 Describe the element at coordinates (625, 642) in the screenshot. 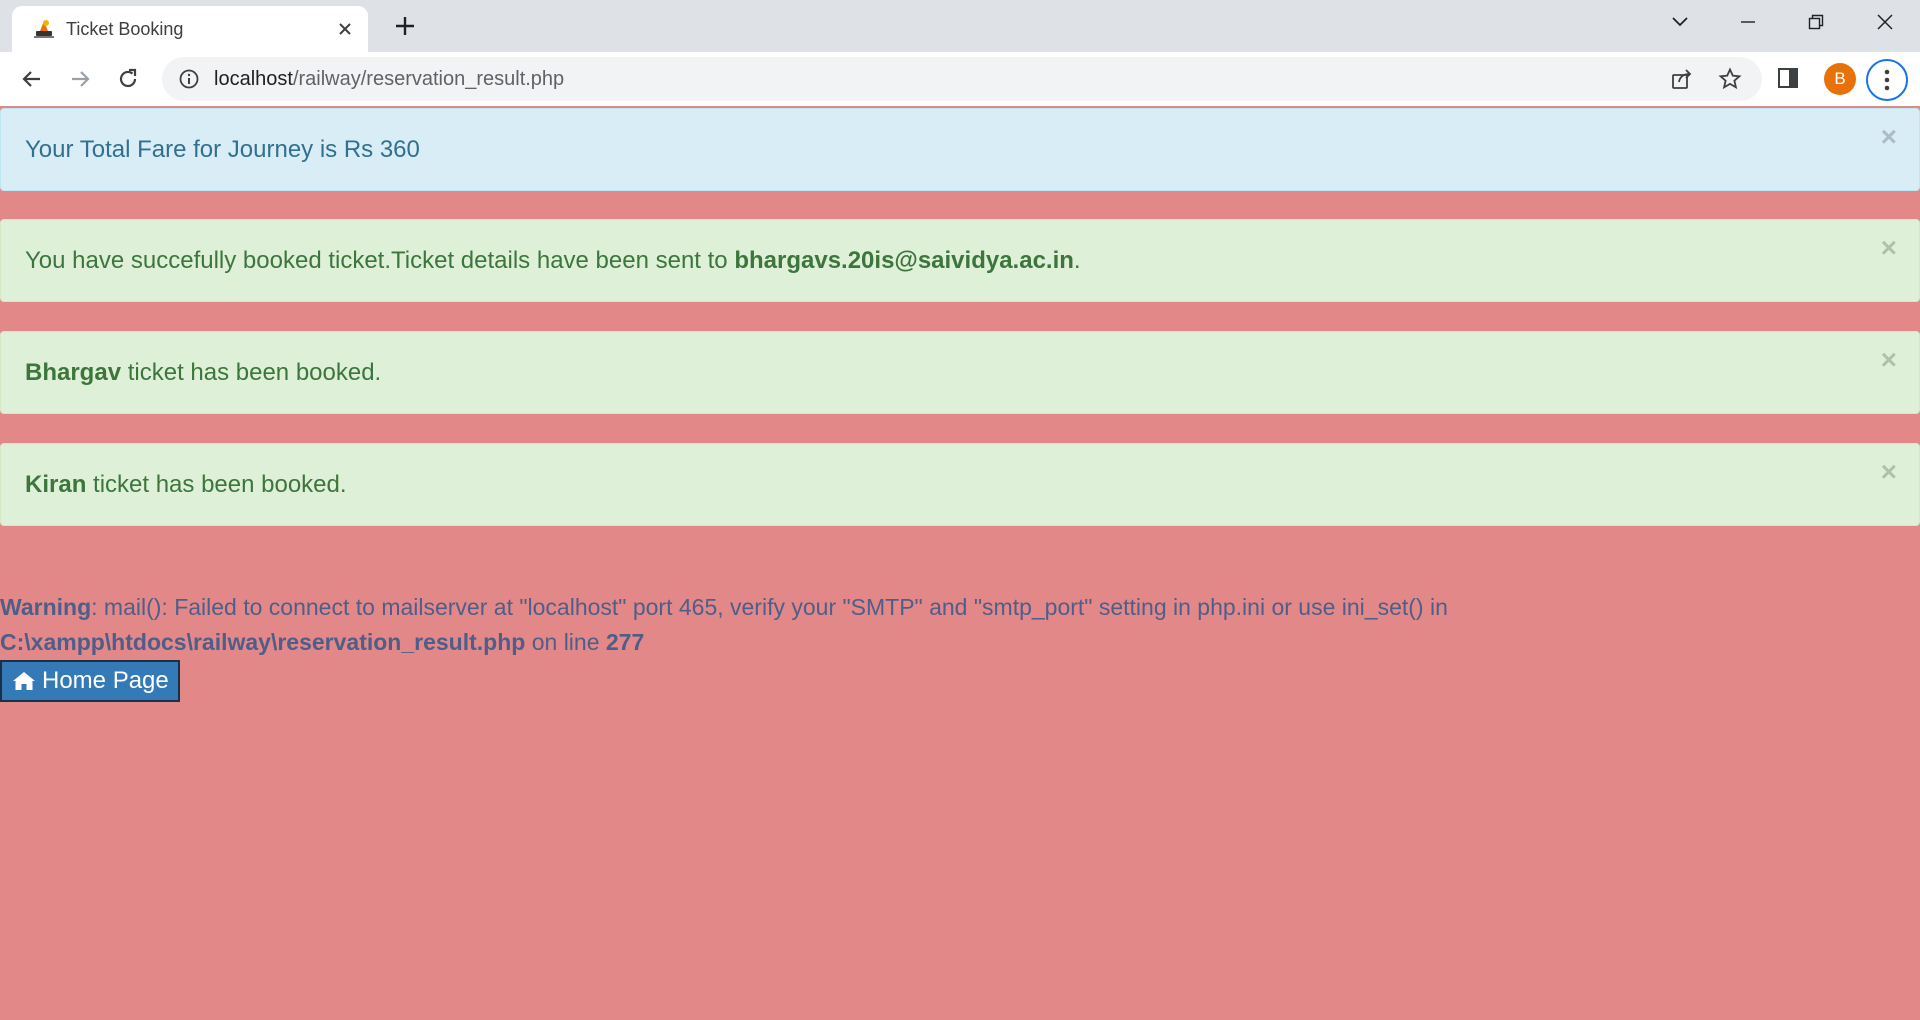

I see `warning-line-number: 277` at that location.